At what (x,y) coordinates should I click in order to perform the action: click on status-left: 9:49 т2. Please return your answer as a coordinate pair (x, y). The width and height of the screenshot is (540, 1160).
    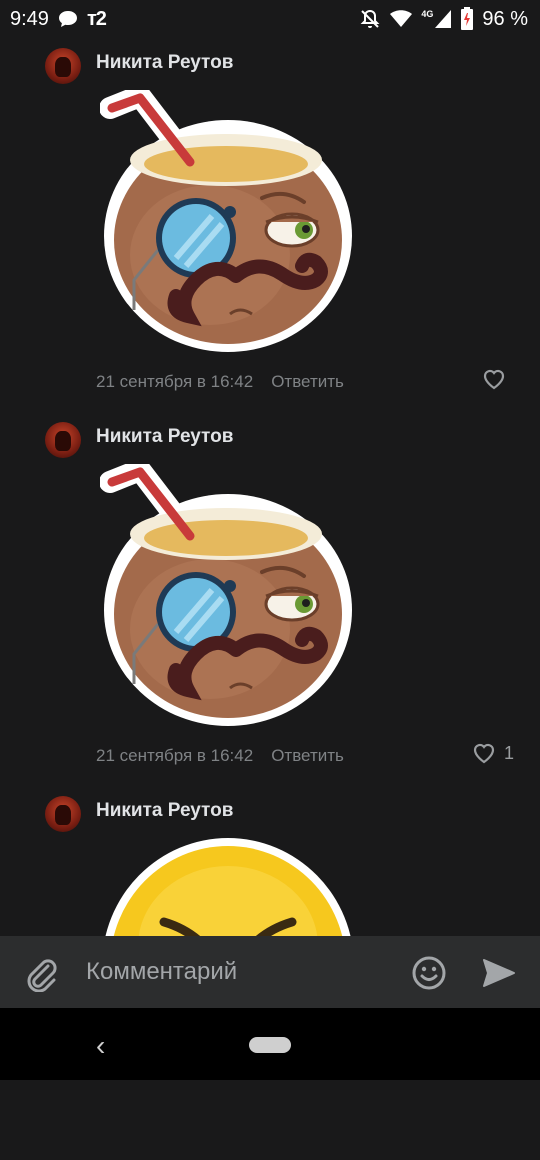
    Looking at the image, I should click on (58, 19).